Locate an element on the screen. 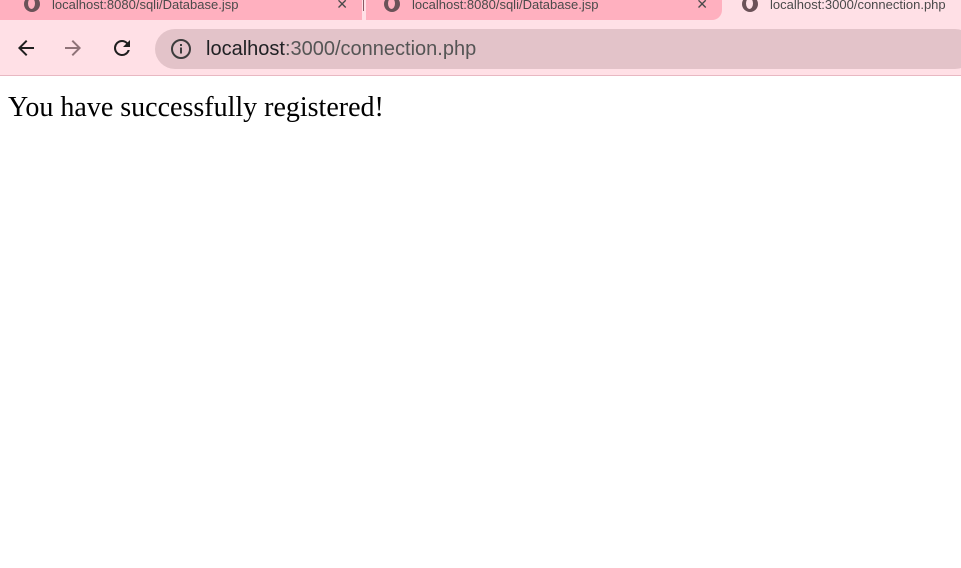  tab-title: localhost:3000/connection.php is located at coordinates (858, 6).